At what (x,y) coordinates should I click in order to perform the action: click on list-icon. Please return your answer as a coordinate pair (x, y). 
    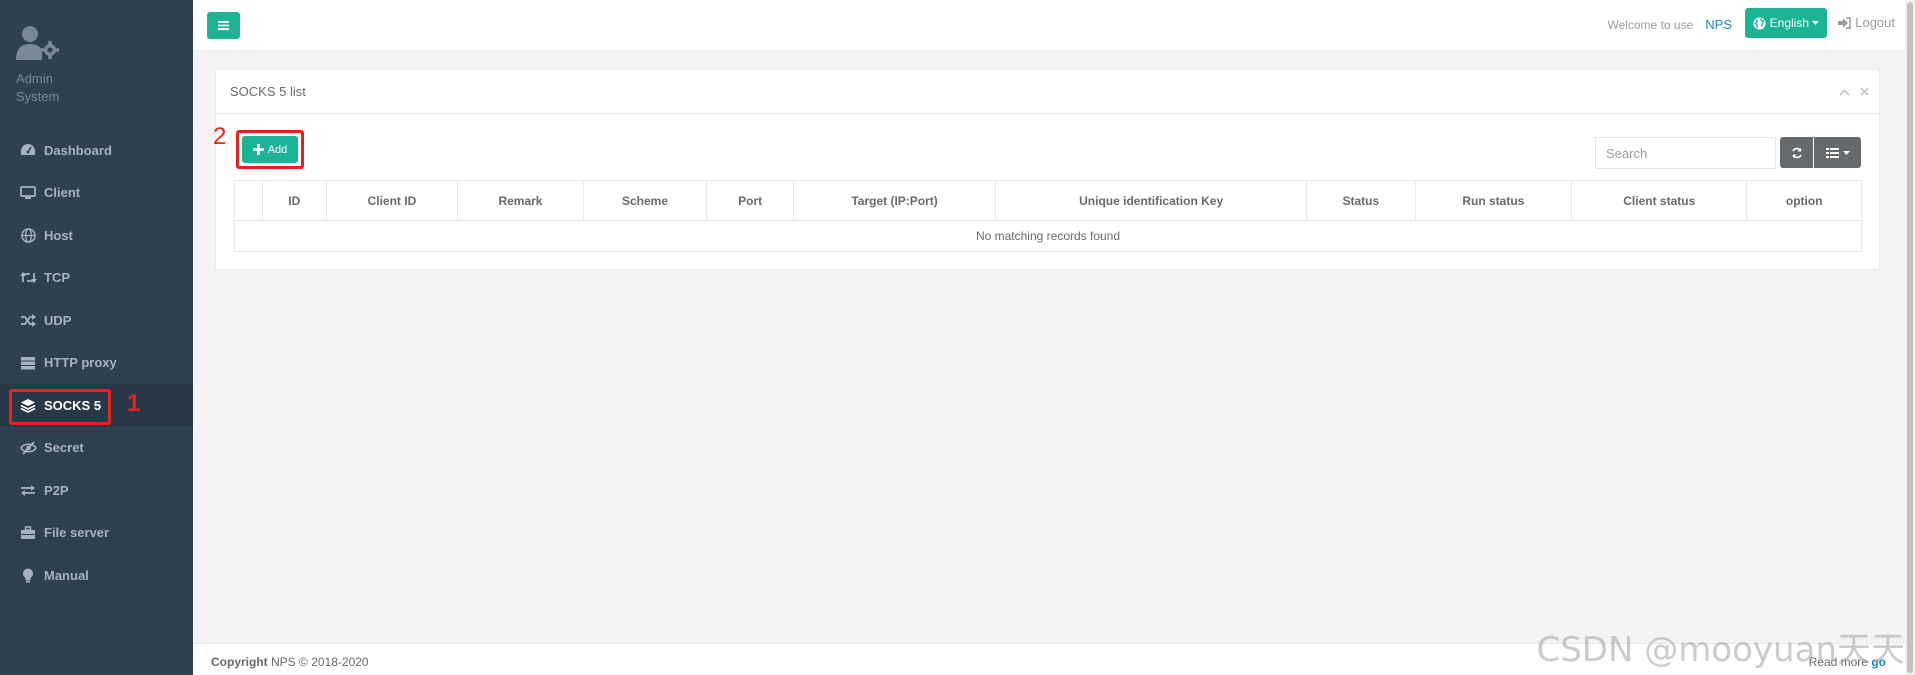
    Looking at the image, I should click on (1832, 152).